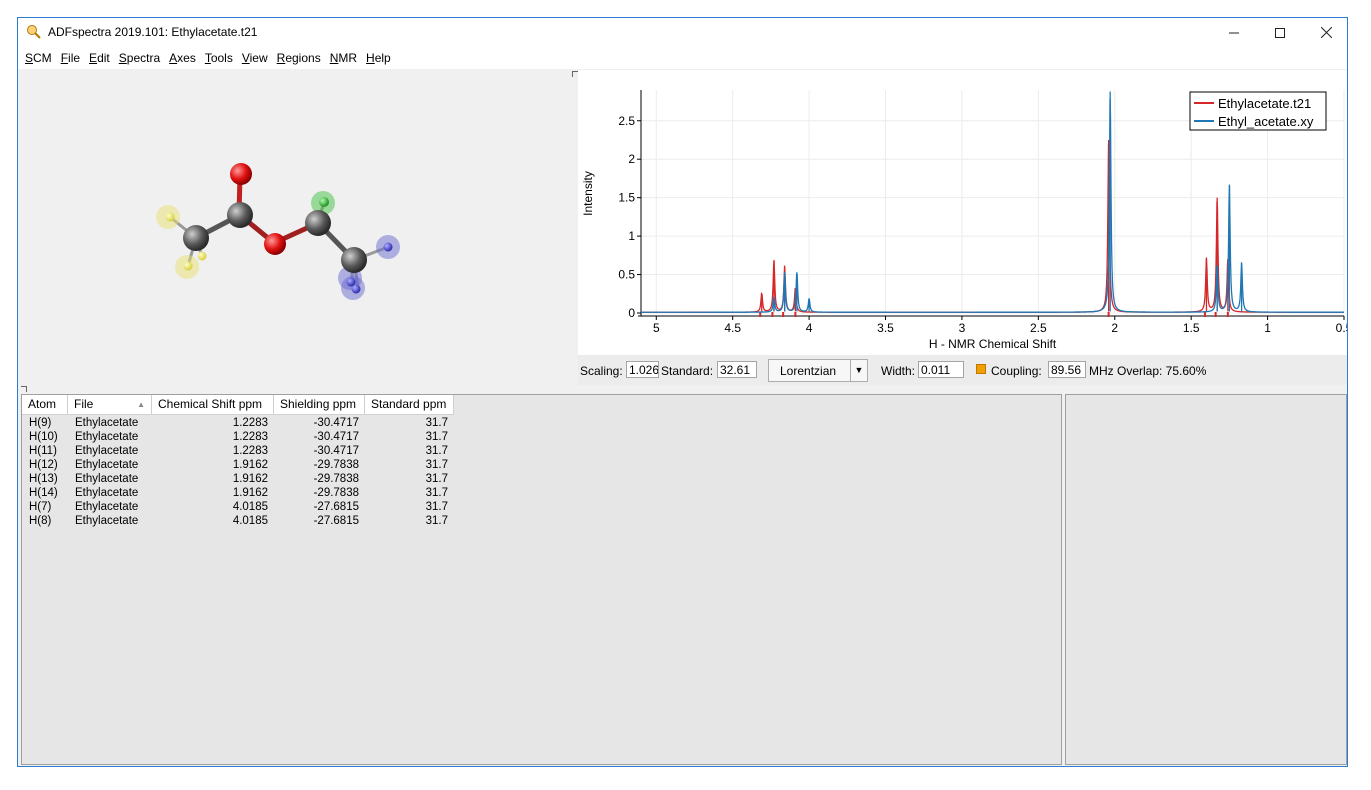  What do you see at coordinates (379, 58) in the screenshot?
I see `menu-help: Help` at bounding box center [379, 58].